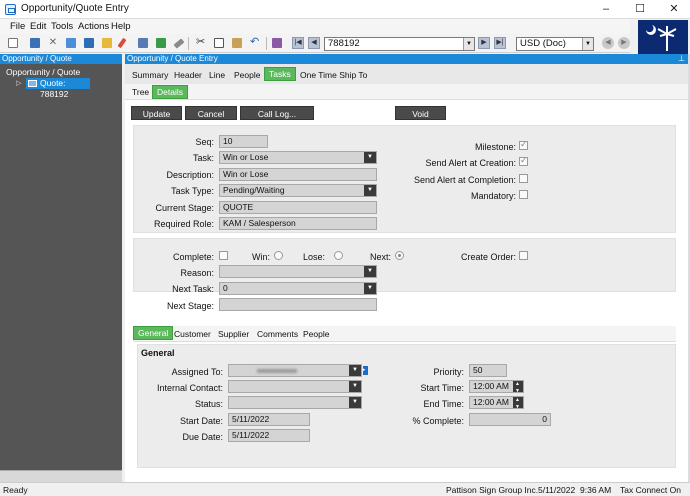 The image size is (690, 496). I want to click on tree-root: Opportunity / Quote, so click(43, 72).